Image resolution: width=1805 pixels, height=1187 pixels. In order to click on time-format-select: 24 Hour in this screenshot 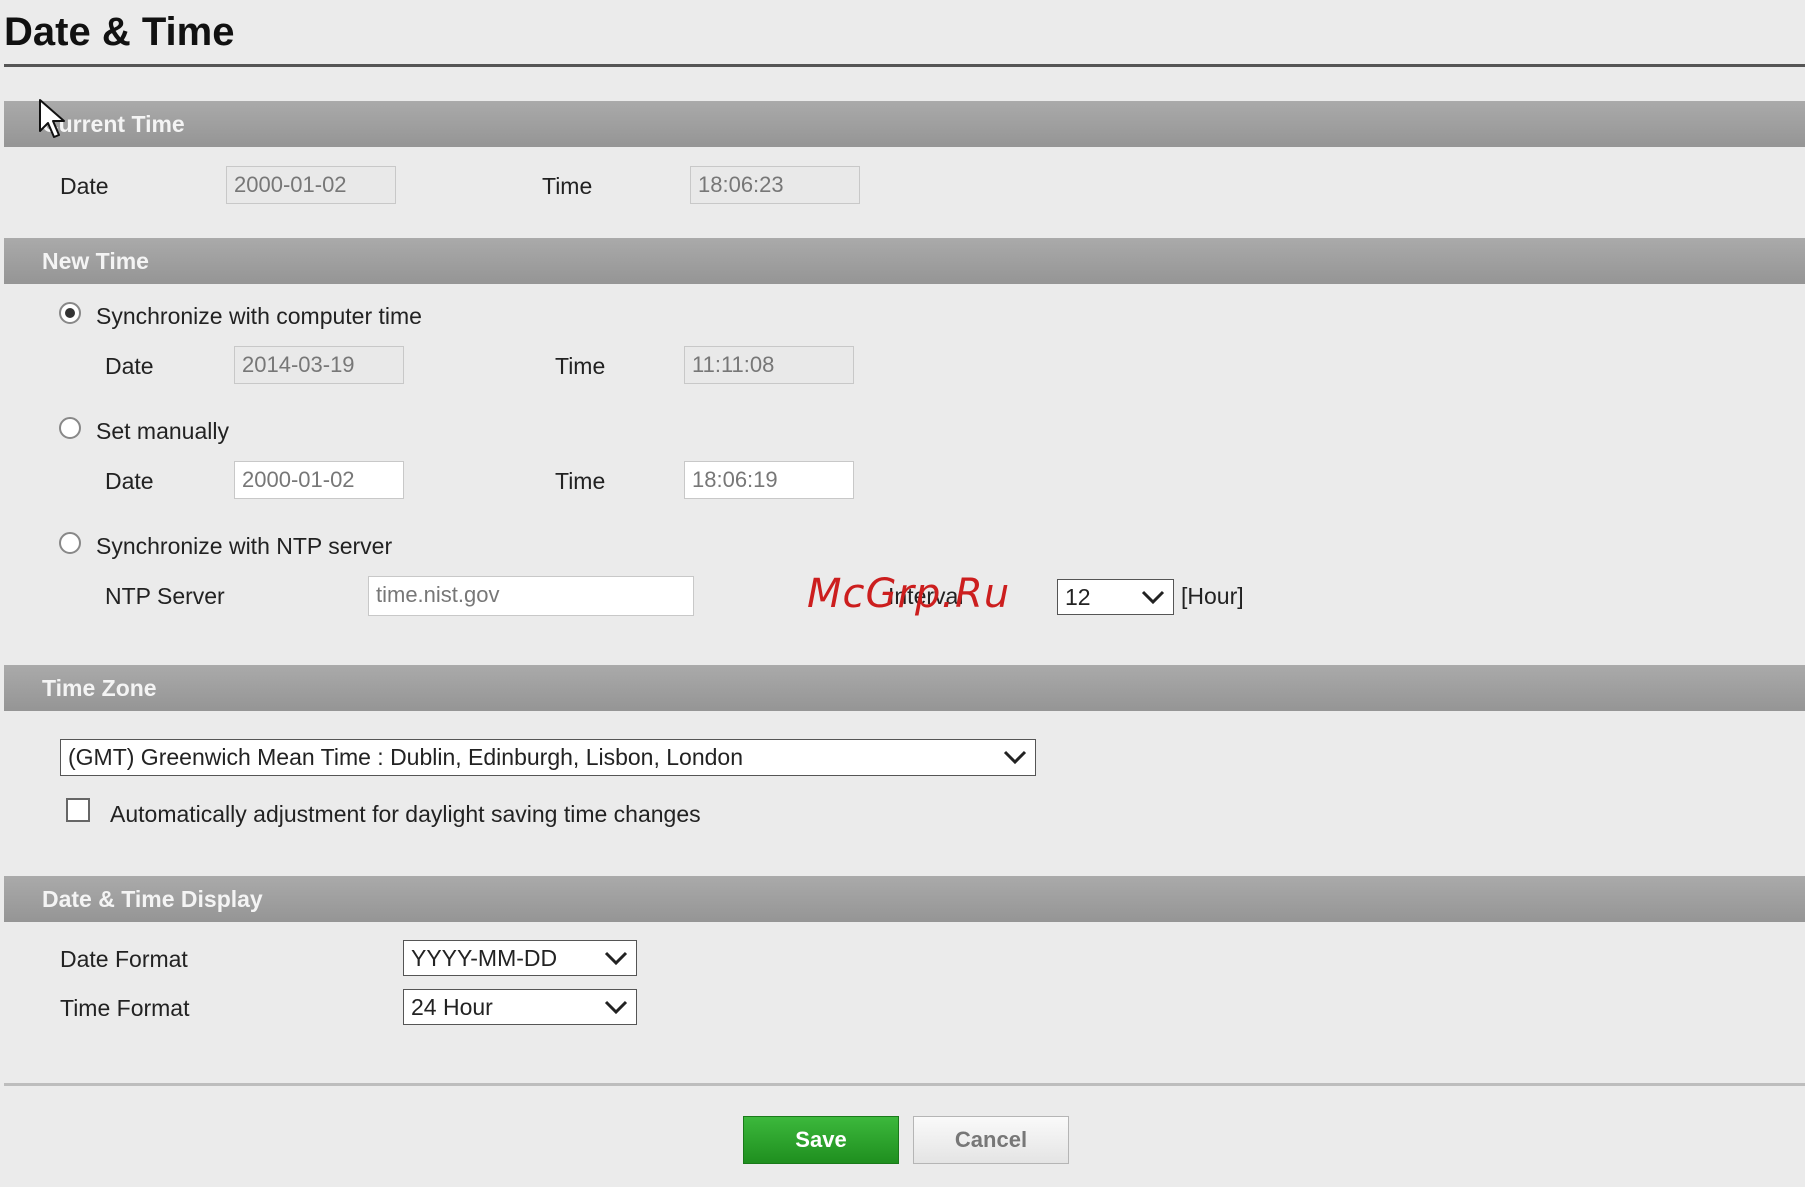, I will do `click(520, 1007)`.